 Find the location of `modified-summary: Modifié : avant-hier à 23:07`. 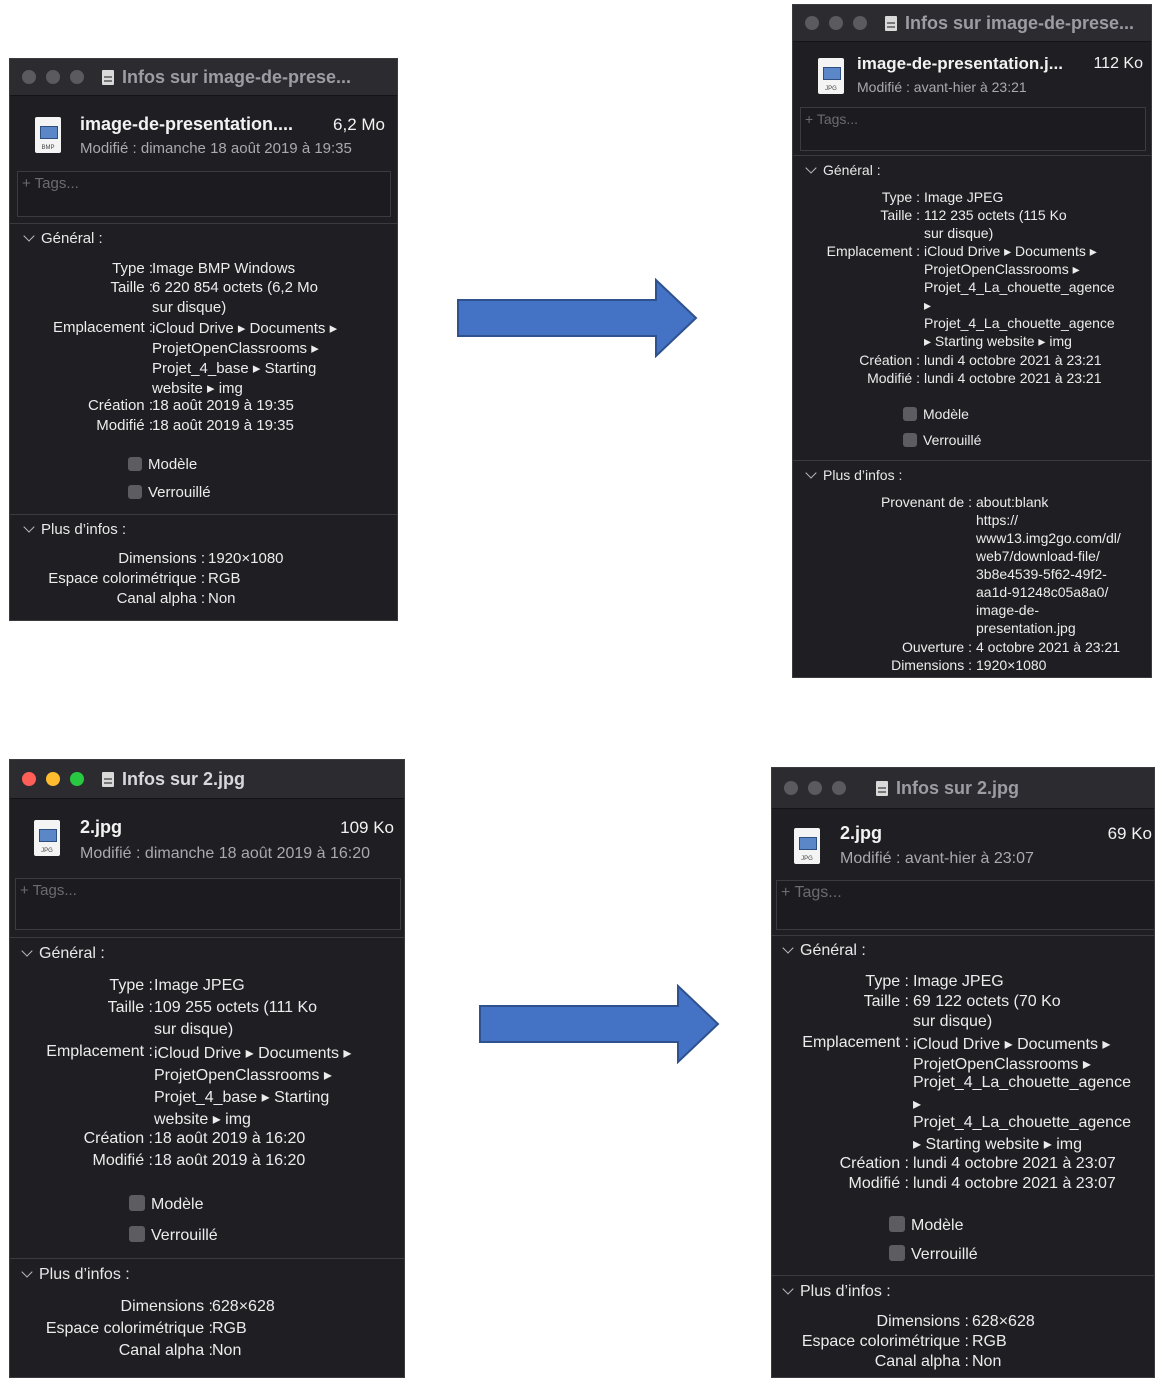

modified-summary: Modifié : avant-hier à 23:07 is located at coordinates (937, 858).